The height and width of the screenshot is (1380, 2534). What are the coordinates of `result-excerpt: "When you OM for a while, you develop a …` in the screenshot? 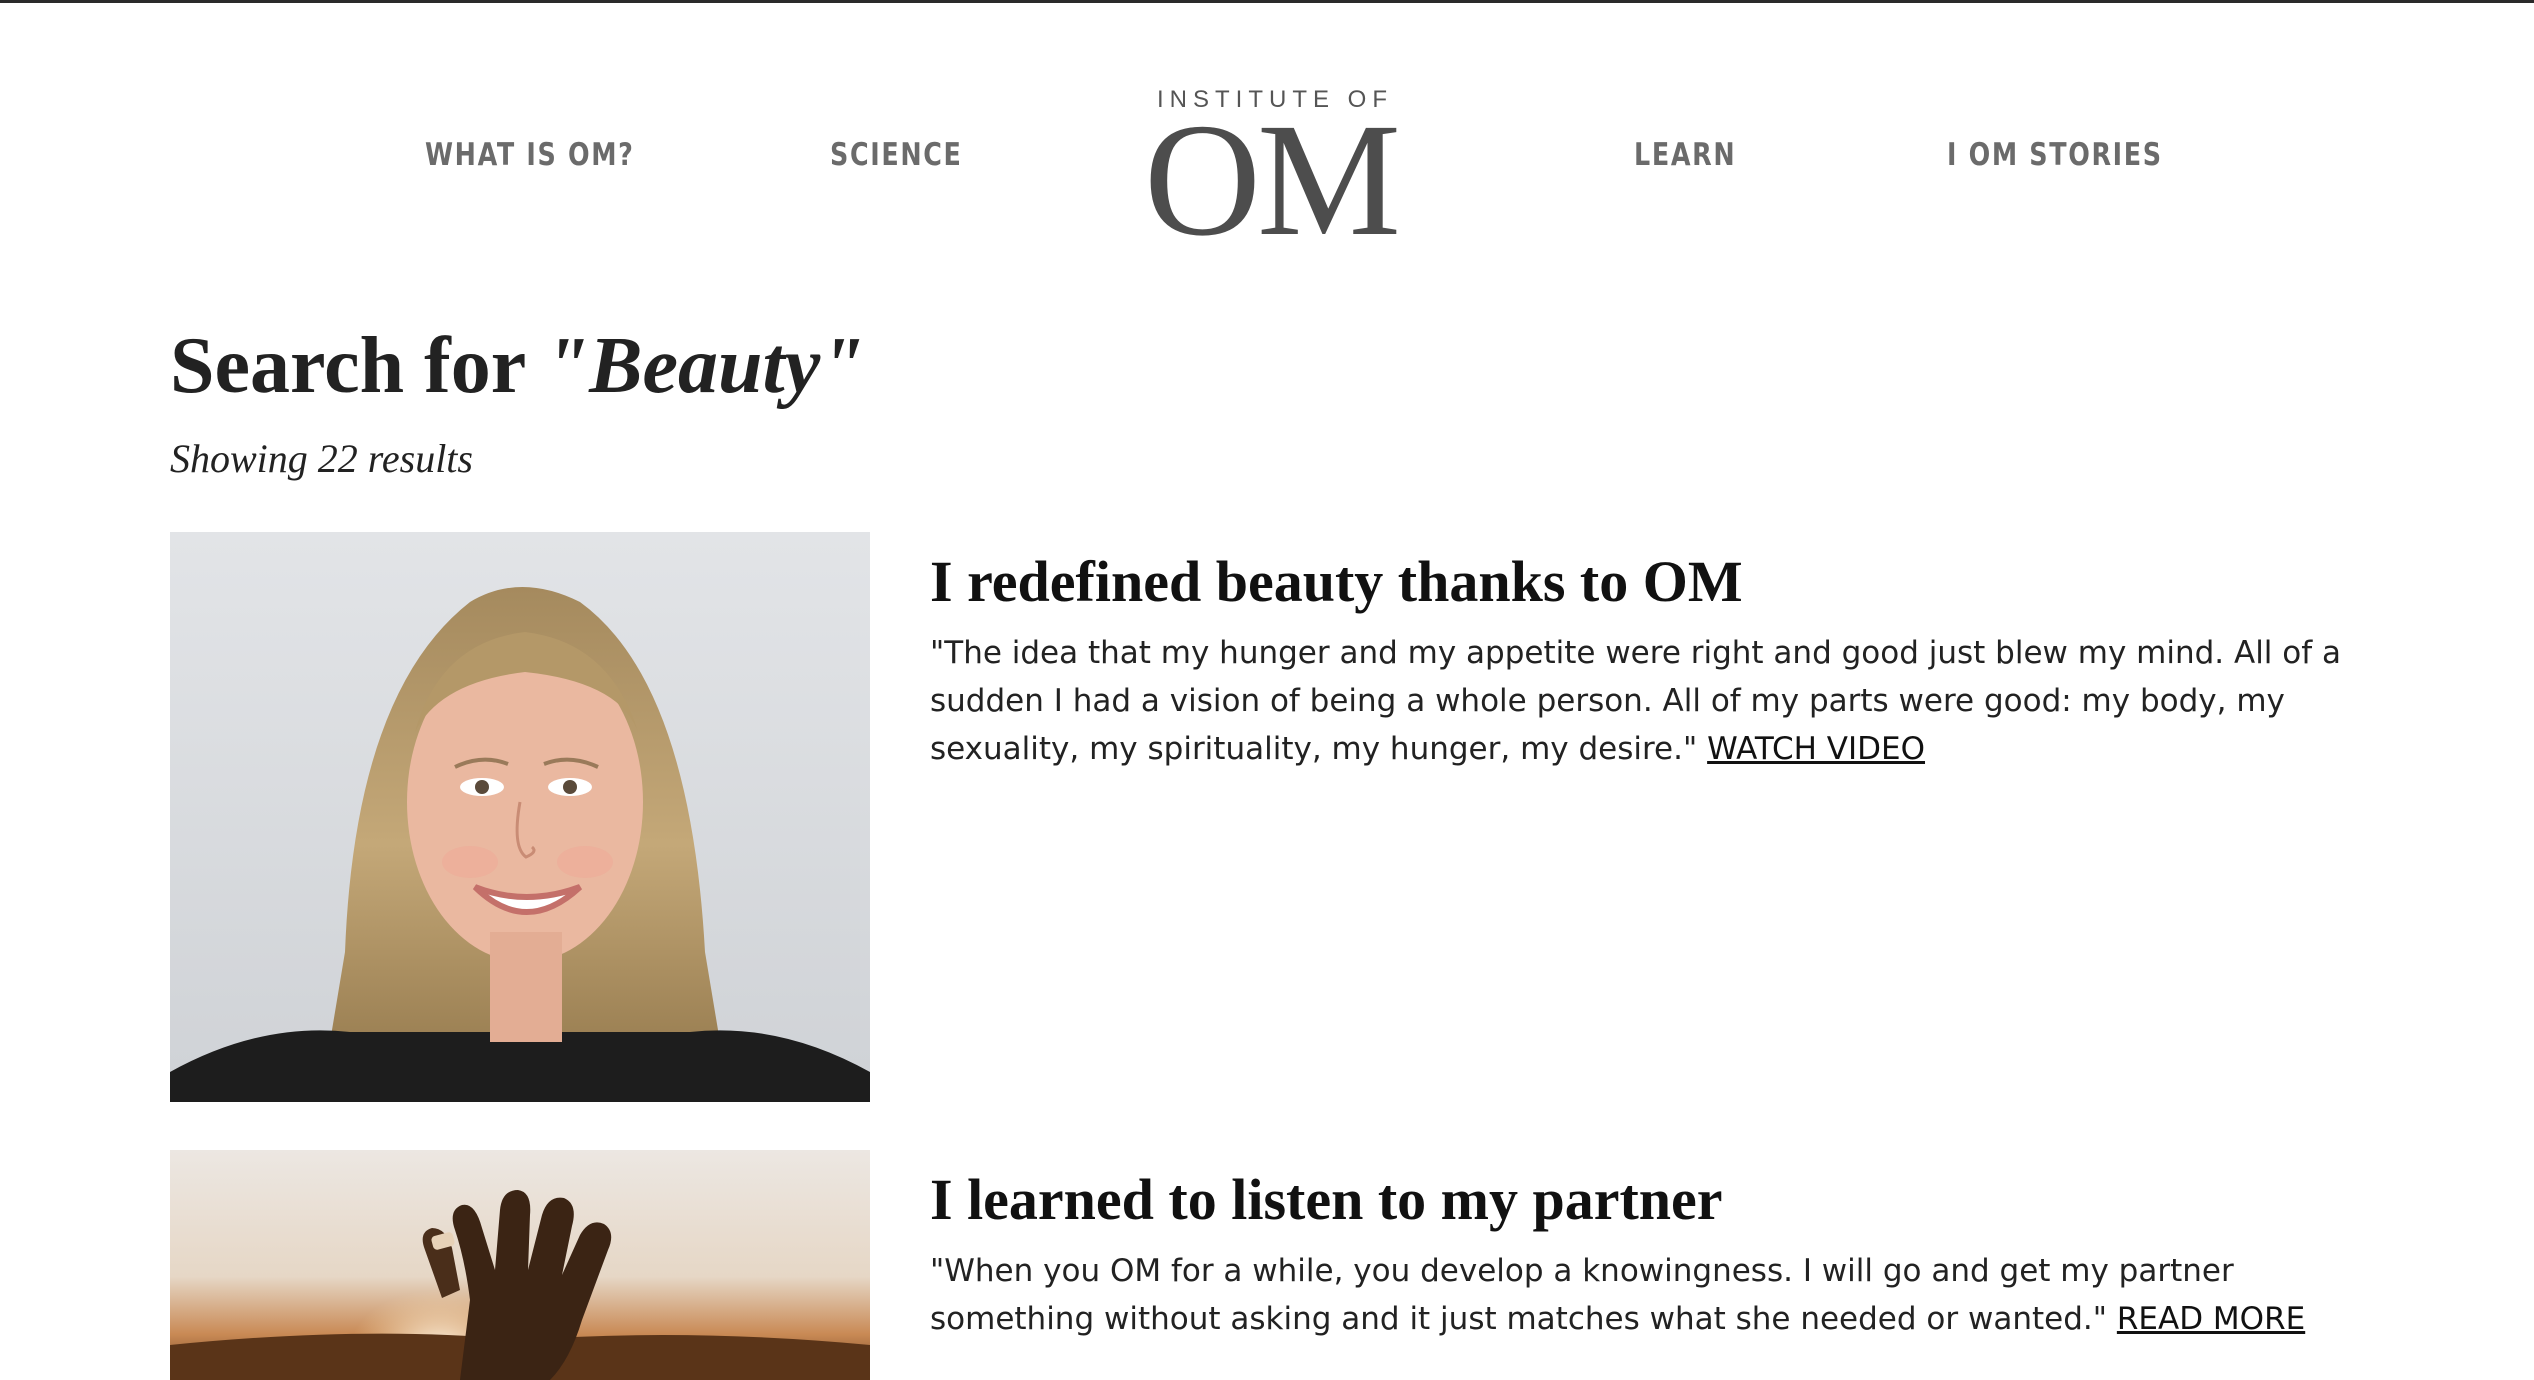 It's located at (1665, 1295).